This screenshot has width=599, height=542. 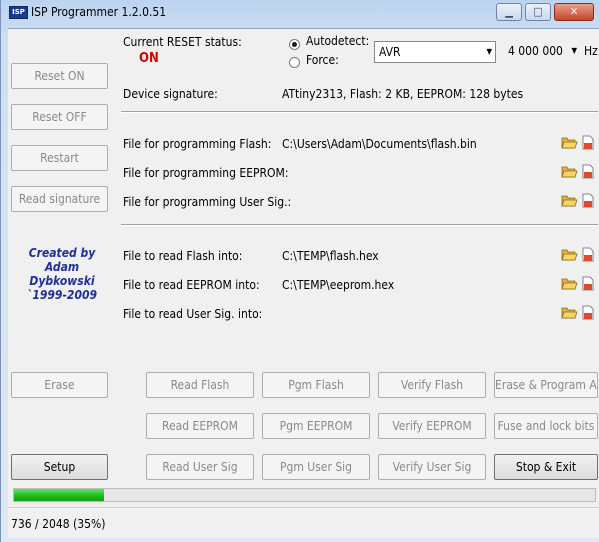 I want to click on read-eeprom-button: Read EEPROM, so click(x=200, y=426).